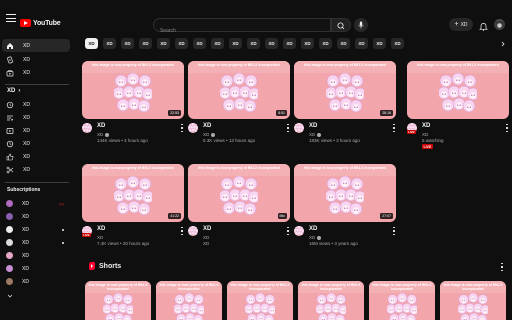  I want to click on thumbnail-art-wrap, so click(239, 198).